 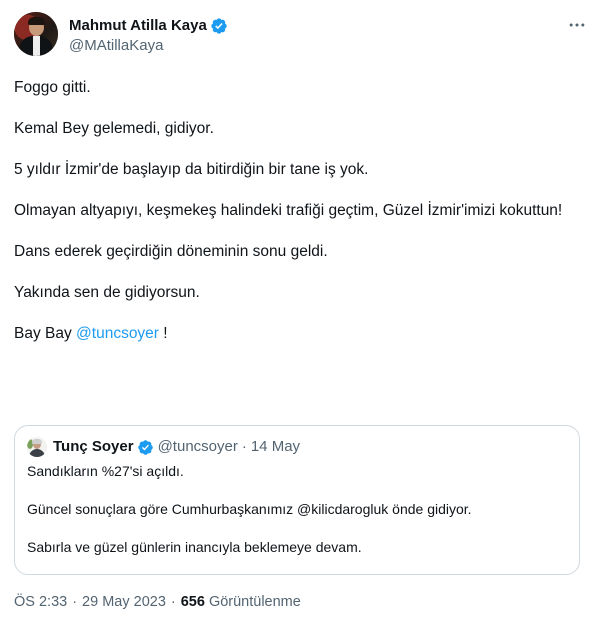 I want to click on tweet-paragraph: Kemal Bey gelemedi, gidiyor., so click(x=114, y=128).